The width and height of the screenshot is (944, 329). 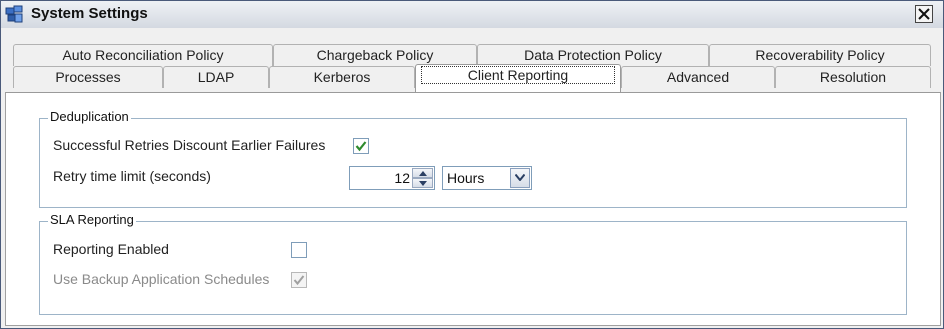 What do you see at coordinates (216, 77) in the screenshot?
I see `tab-ldap: LDAP` at bounding box center [216, 77].